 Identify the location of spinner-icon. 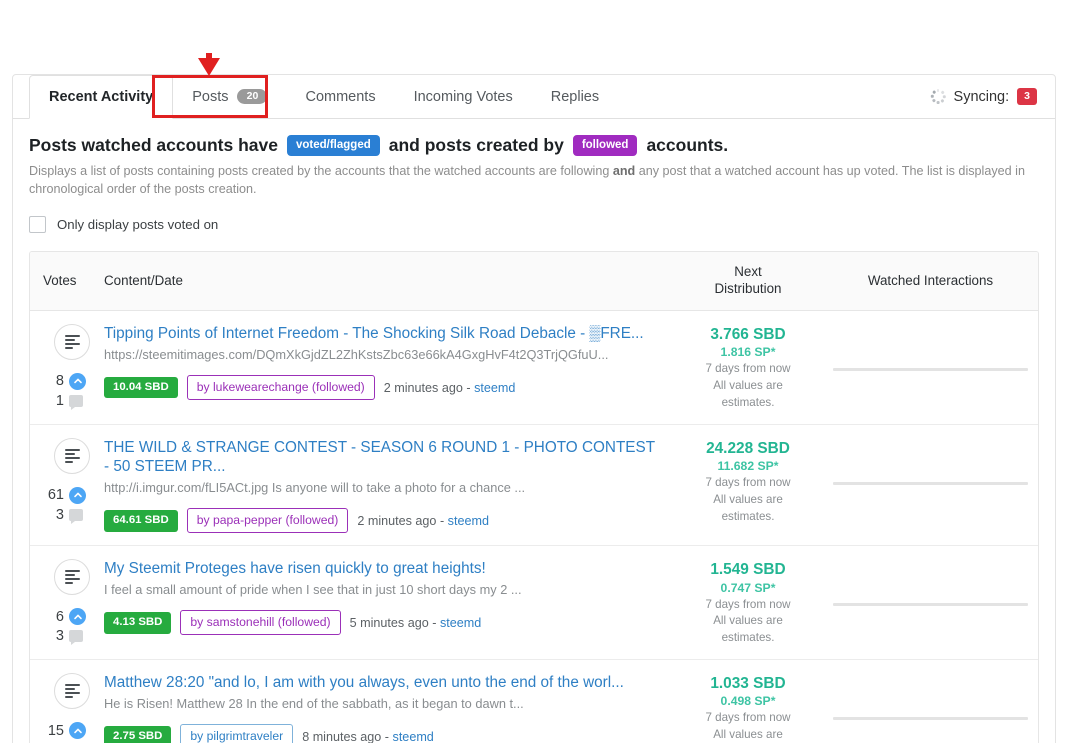
(938, 96).